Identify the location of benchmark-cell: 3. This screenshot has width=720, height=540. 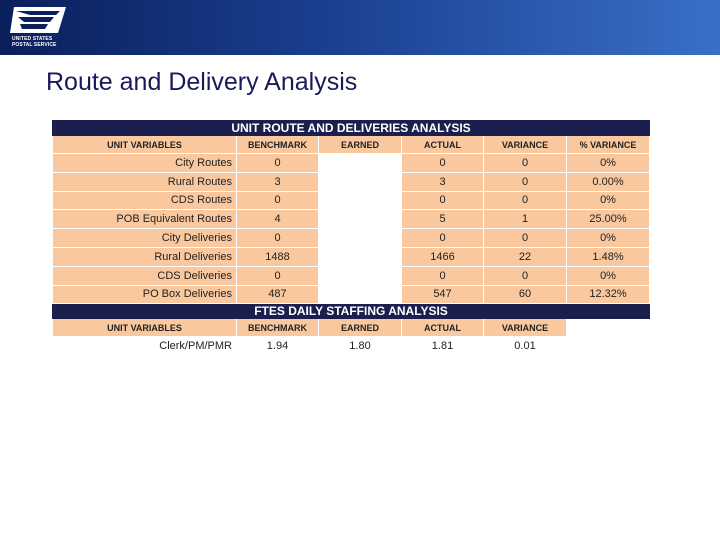
(277, 181).